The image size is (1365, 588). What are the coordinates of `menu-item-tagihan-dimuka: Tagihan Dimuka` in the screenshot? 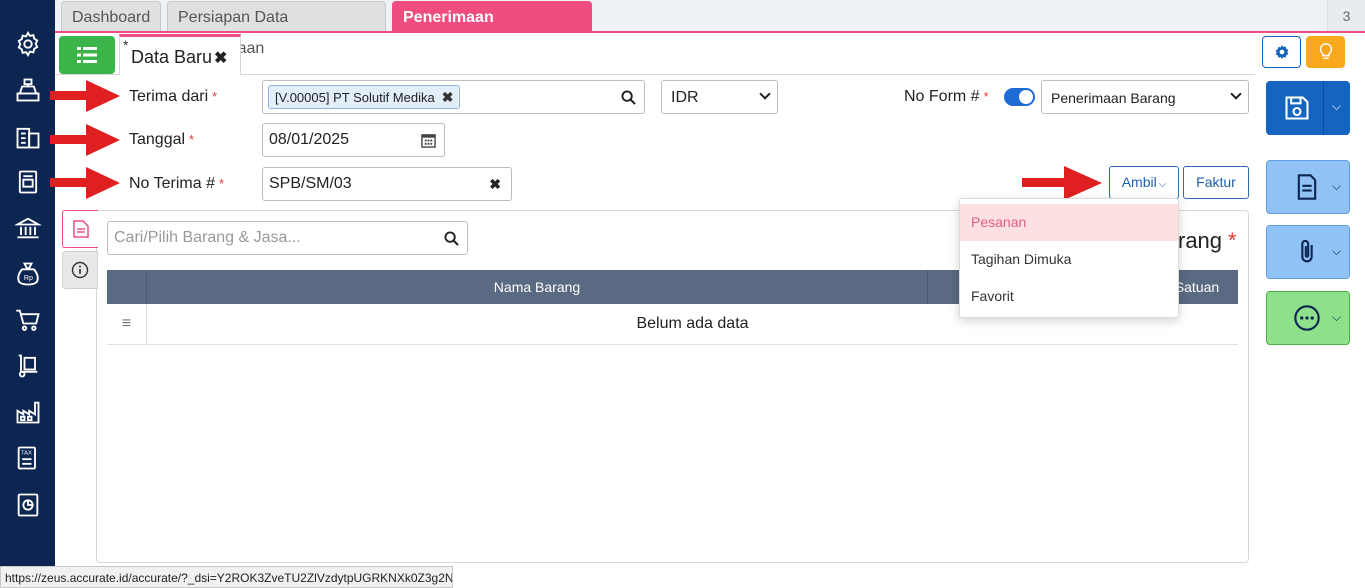 It's located at (1069, 259).